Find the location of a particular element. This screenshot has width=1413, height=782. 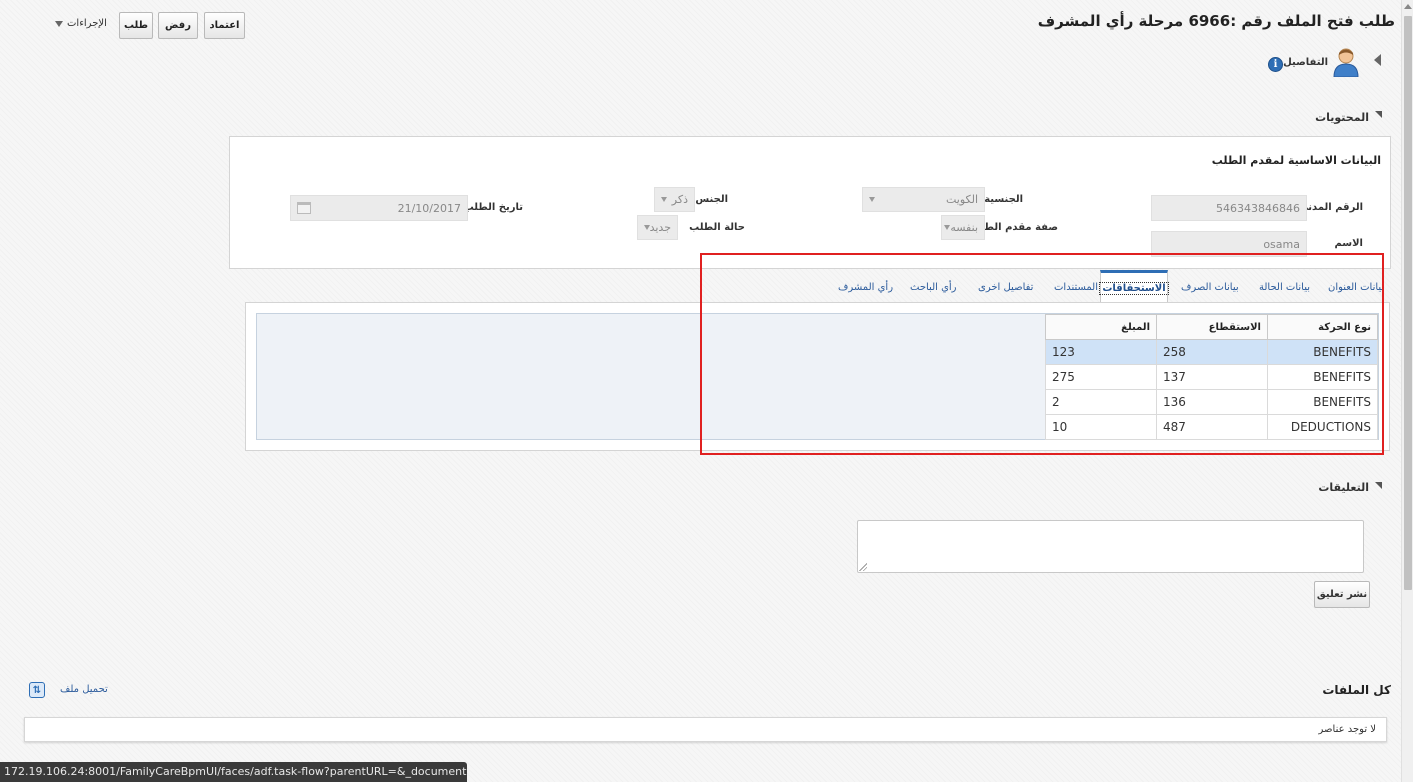

scrollbar-thumb is located at coordinates (1408, 303).